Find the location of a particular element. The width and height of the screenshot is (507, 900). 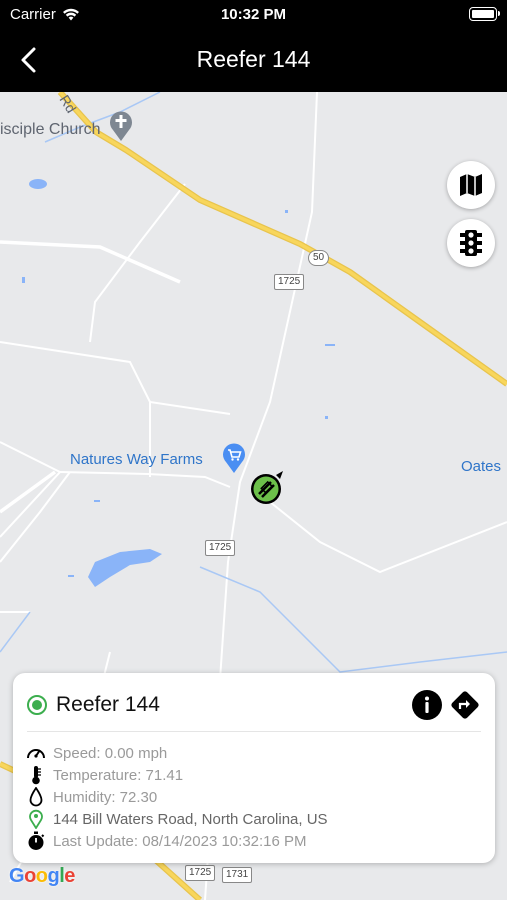

traffic-button is located at coordinates (471, 243).